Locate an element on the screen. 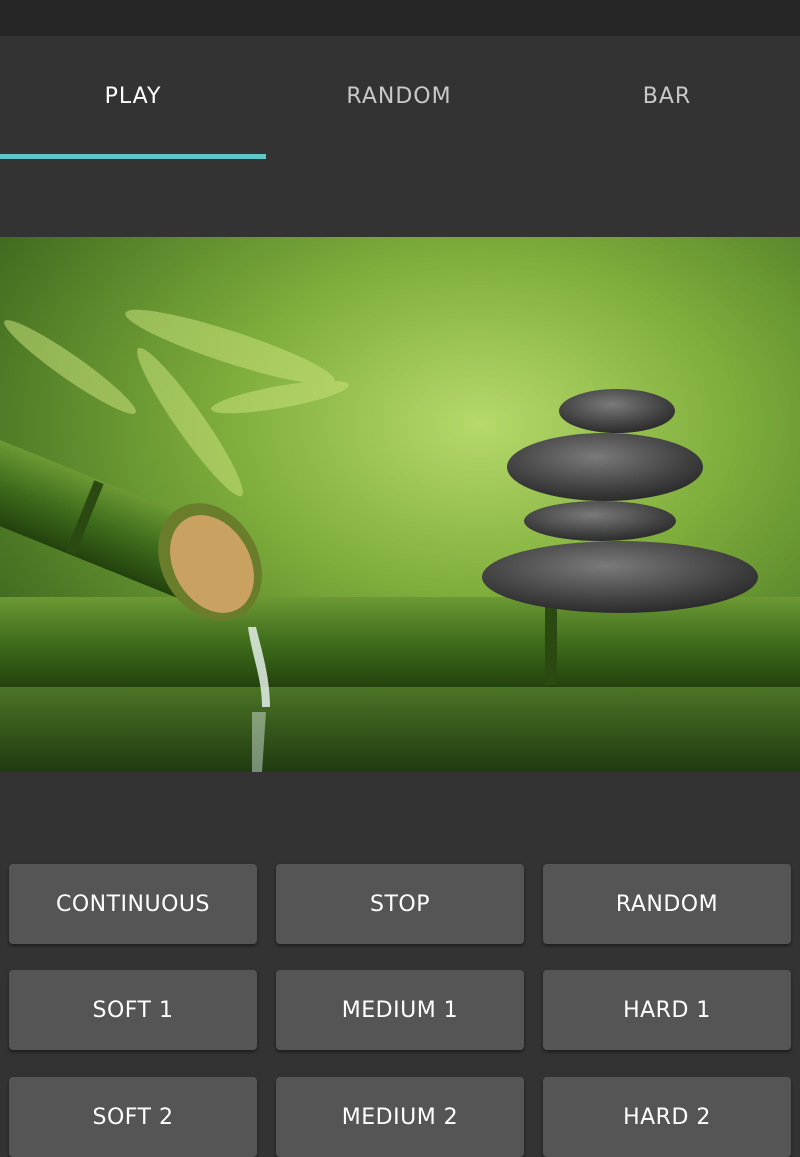 The height and width of the screenshot is (1157, 800). random-button-label: RANDOM is located at coordinates (667, 904).